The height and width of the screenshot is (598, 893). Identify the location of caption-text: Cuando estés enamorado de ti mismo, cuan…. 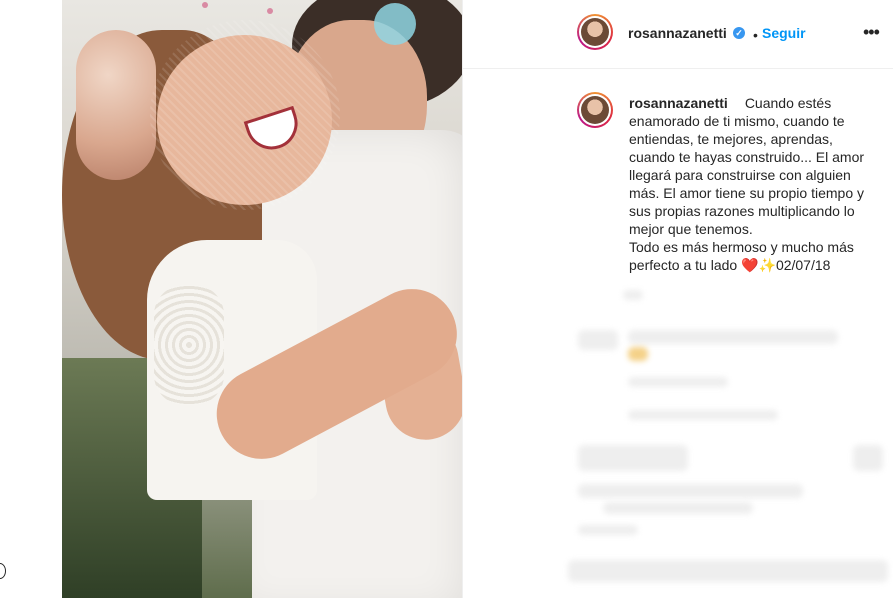
(747, 184).